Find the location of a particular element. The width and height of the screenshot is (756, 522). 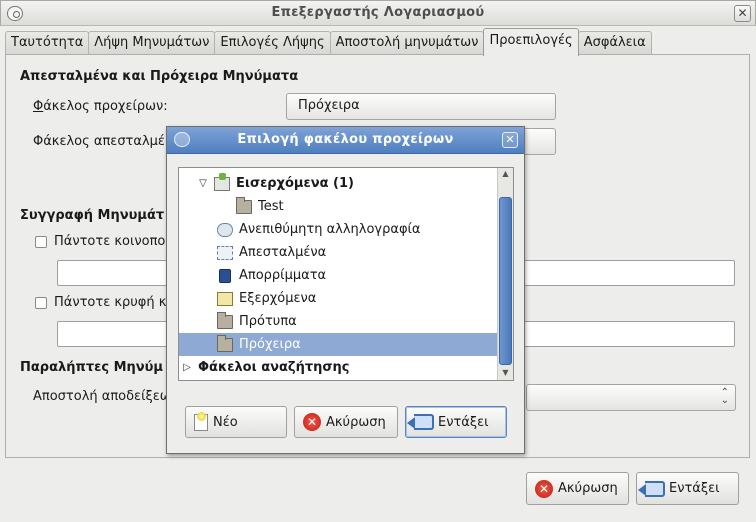

tree-row-label: Εξερχόμενα is located at coordinates (278, 298).